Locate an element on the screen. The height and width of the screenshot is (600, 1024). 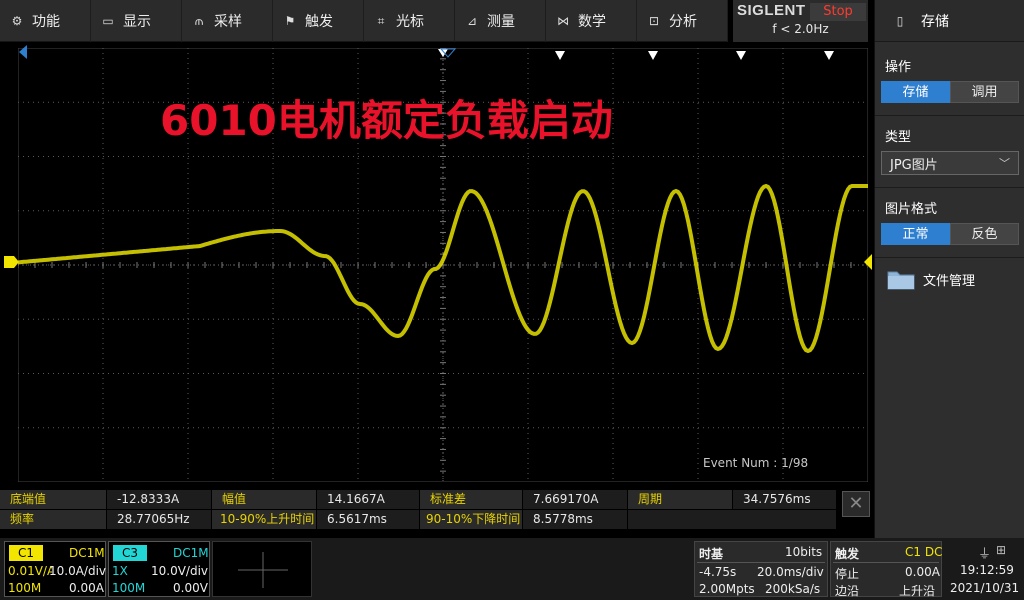
operation-toggle: 存储 调用 is located at coordinates (950, 92).